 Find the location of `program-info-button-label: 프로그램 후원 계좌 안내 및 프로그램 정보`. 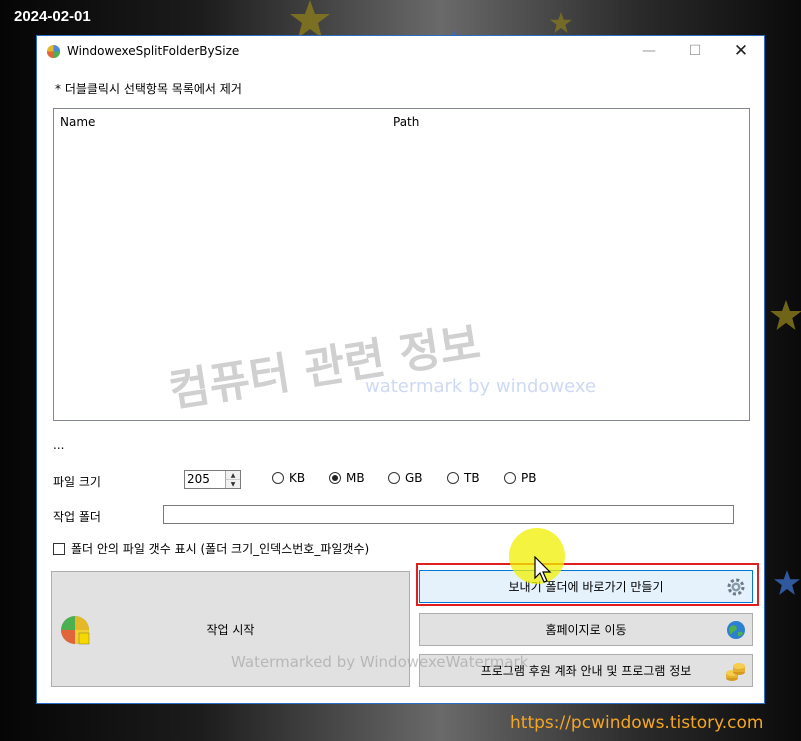

program-info-button-label: 프로그램 후원 계좌 안내 및 프로그램 정보 is located at coordinates (586, 671).